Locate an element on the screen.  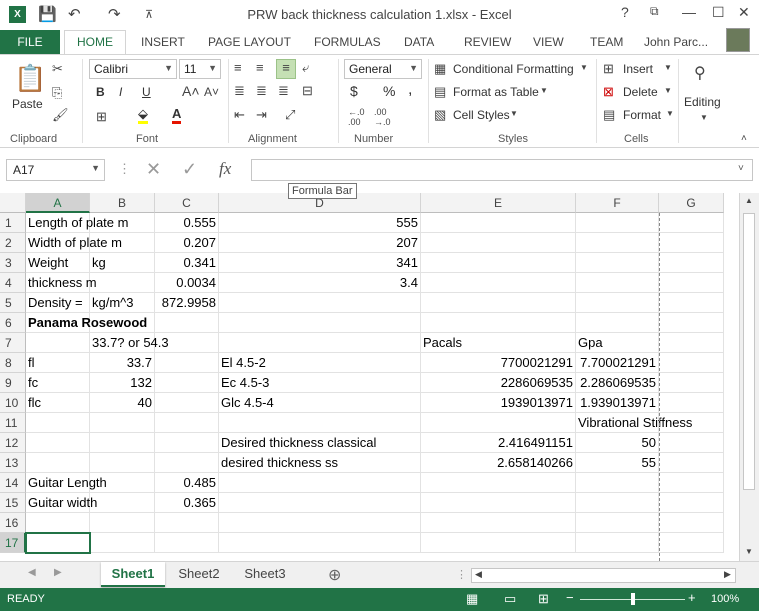
bold-button: B is located at coordinates (100, 92).